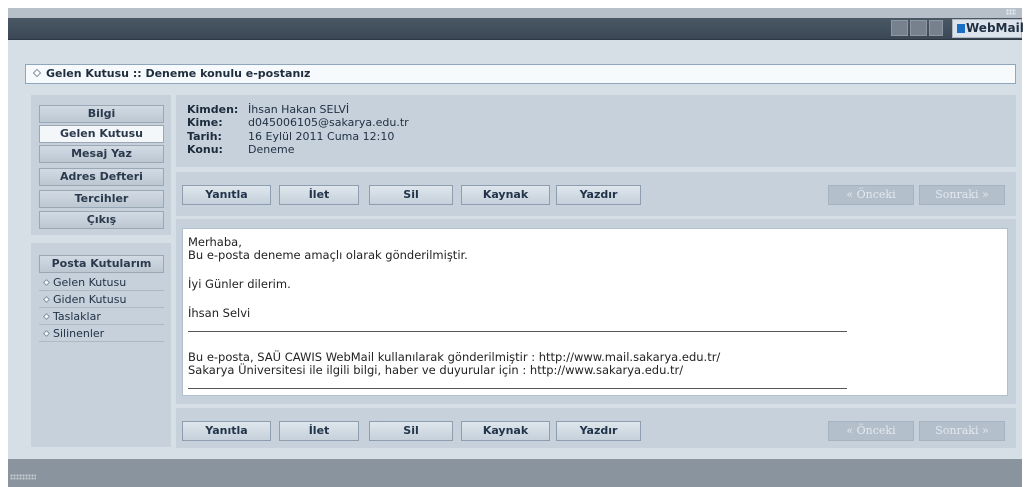 This screenshot has width=1030, height=487. I want to click on nav-item-mesaj-yaz: Mesaj Yaz, so click(101, 154).